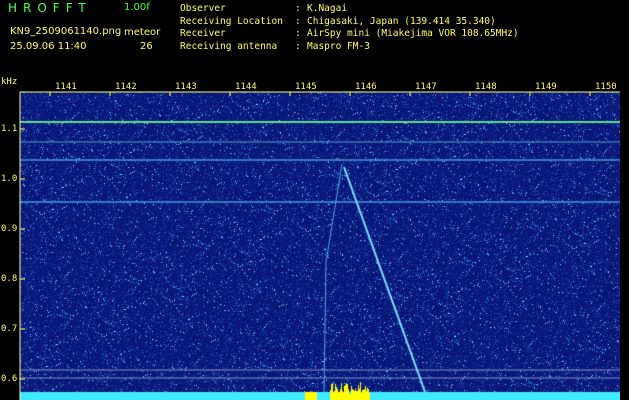 The width and height of the screenshot is (629, 400). What do you see at coordinates (231, 21) in the screenshot?
I see `info-key: Receiving Location` at bounding box center [231, 21].